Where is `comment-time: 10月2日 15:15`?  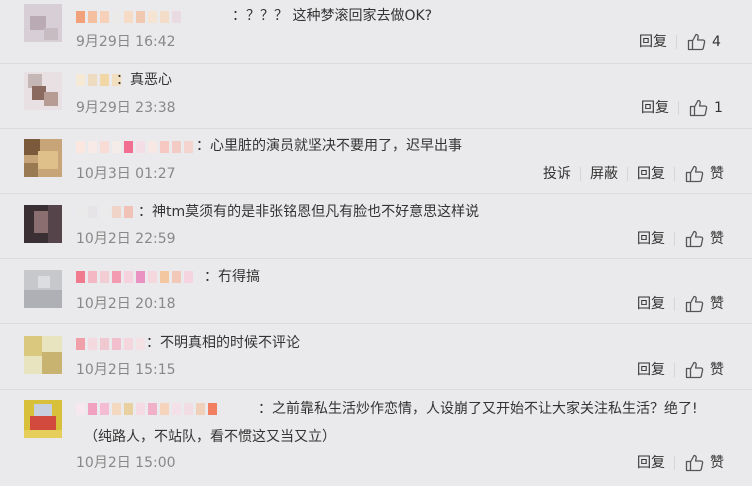
comment-time: 10月2日 15:15 is located at coordinates (126, 370).